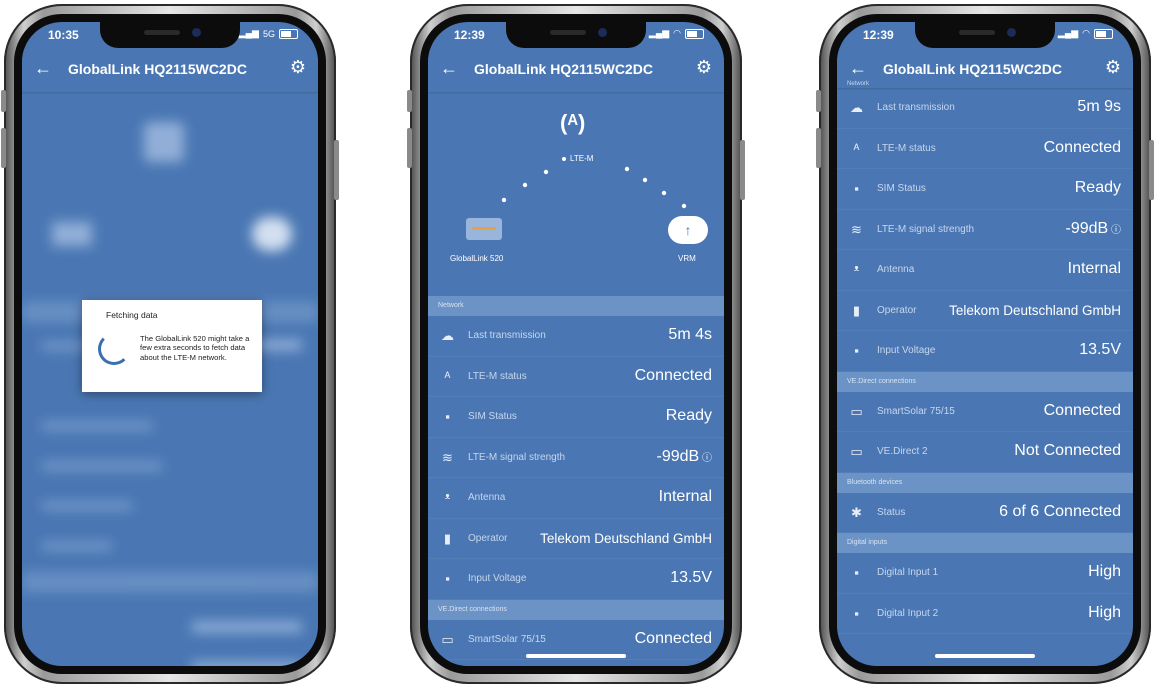 This screenshot has width=1155, height=688. What do you see at coordinates (268, 33) in the screenshot?
I see `status-icons: ▂▄▆ 5G` at bounding box center [268, 33].